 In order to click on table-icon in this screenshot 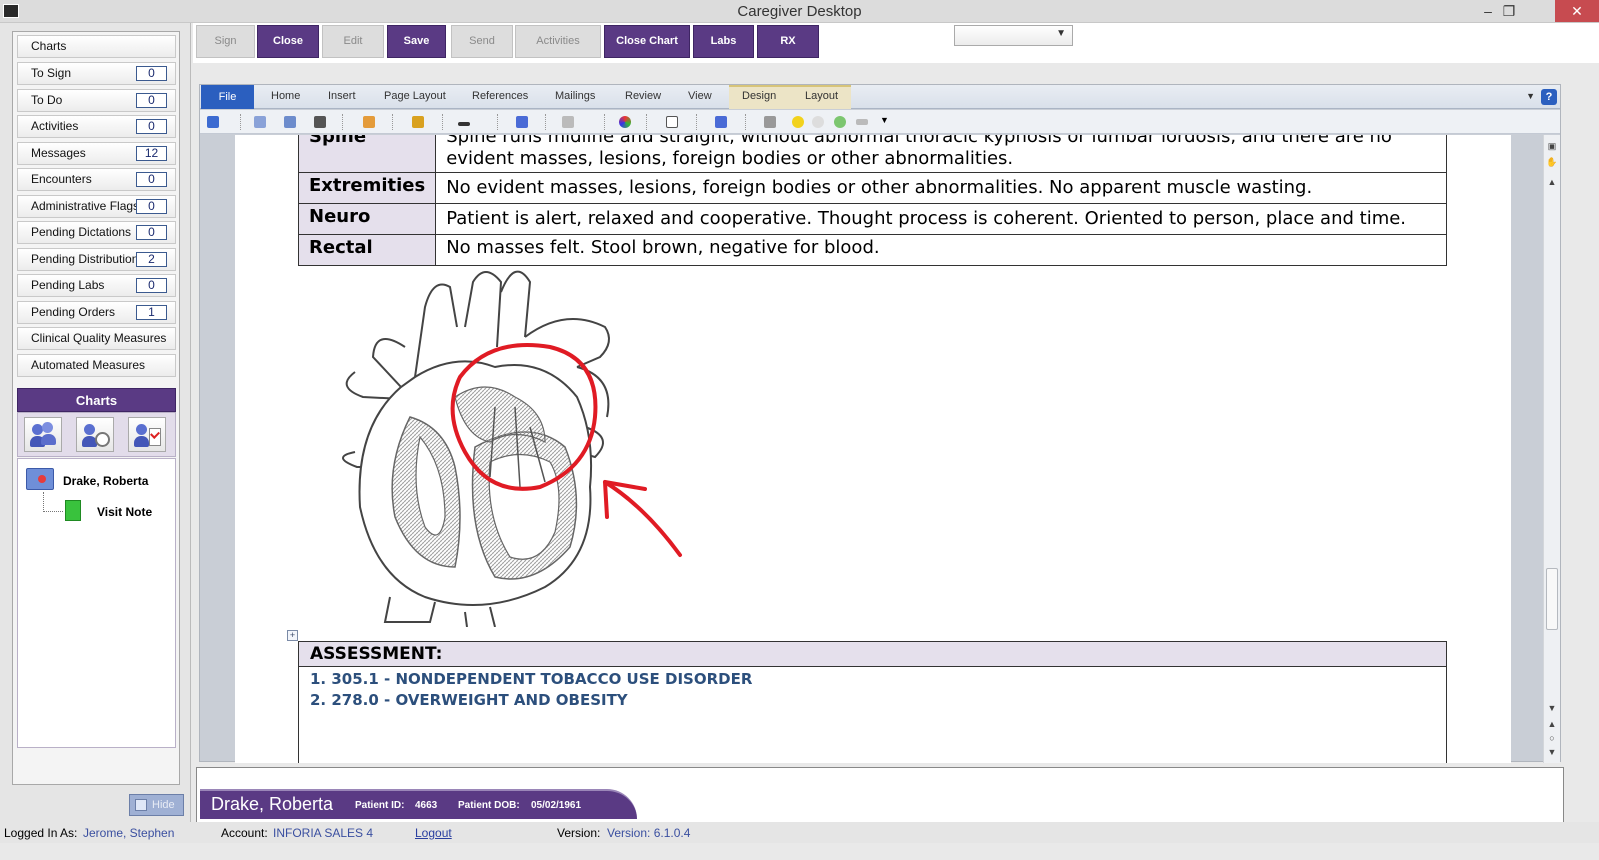, I will do `click(290, 122)`.